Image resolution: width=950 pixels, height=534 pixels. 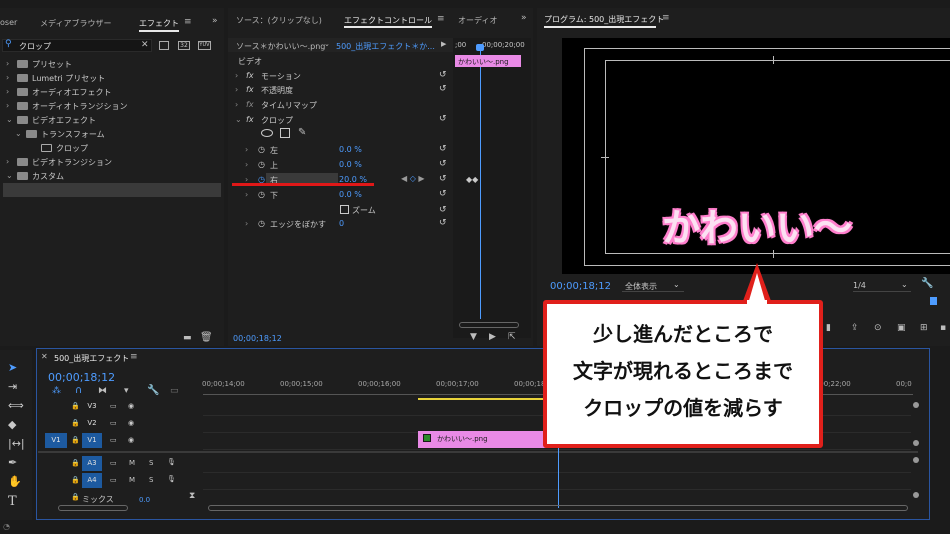 I want to click on reset-feather-icon: ↺, so click(x=443, y=223).